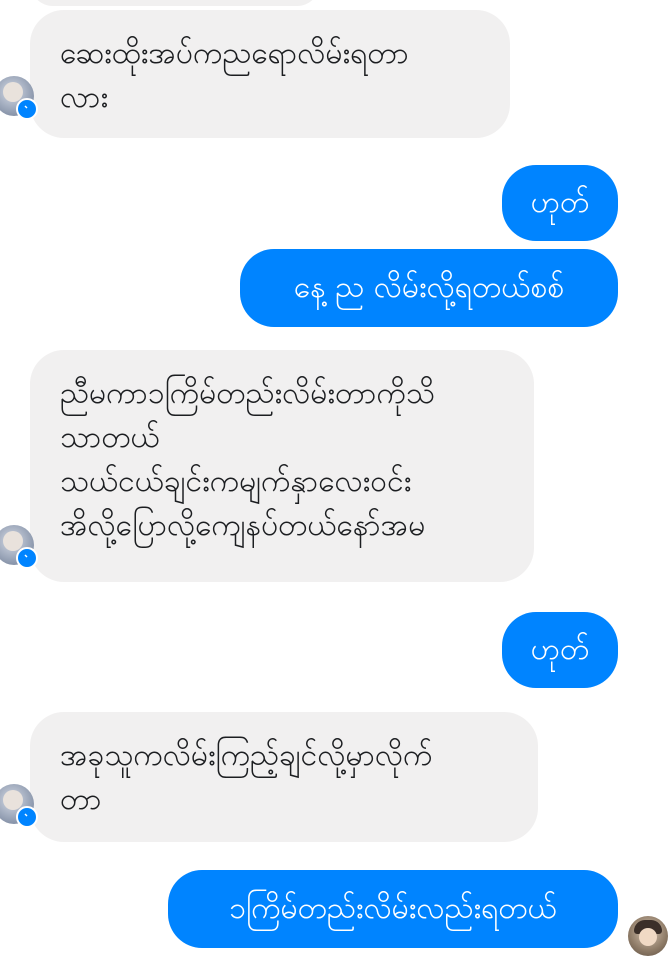  I want to click on incoming-message: ဆေးထိုးအပ်ကညရောလိမ်းရတာ လား, so click(270, 74).